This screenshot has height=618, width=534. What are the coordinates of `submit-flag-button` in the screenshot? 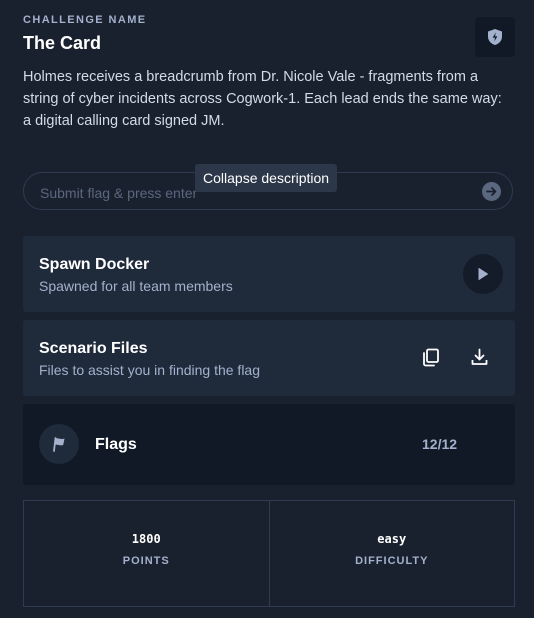 It's located at (491, 191).